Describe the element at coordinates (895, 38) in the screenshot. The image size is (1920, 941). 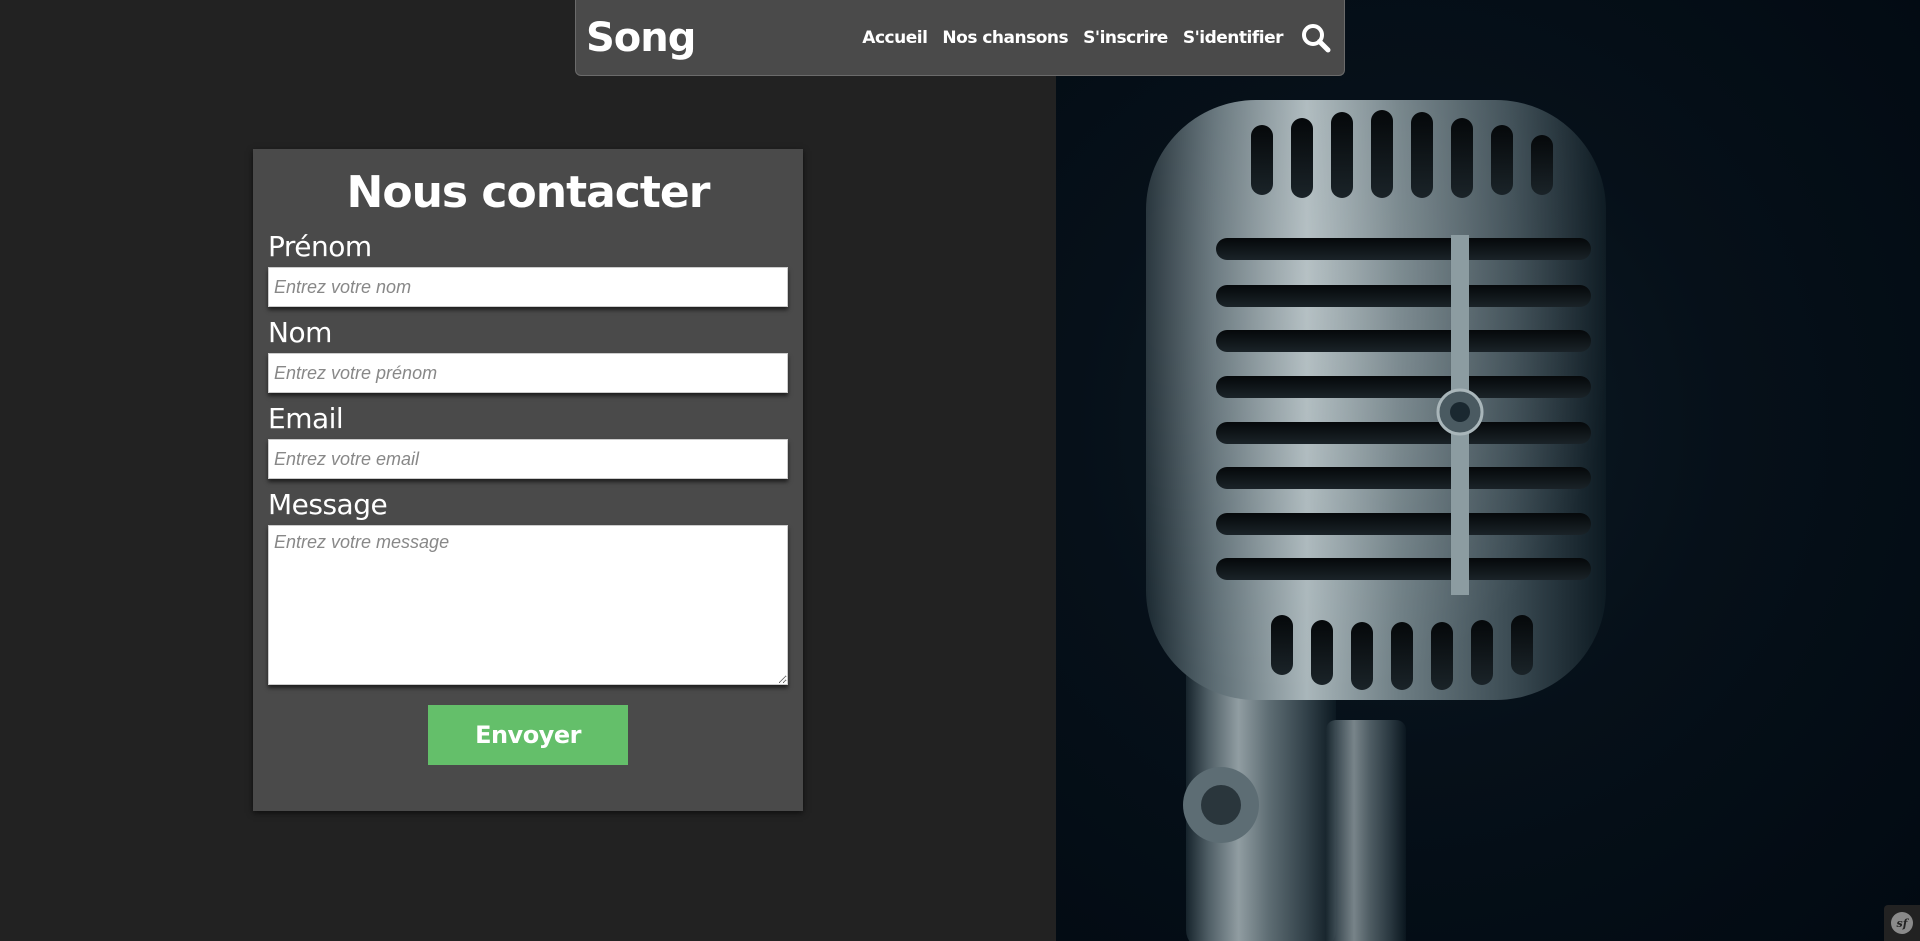
I see `nav-link-accueil: Accueil` at that location.